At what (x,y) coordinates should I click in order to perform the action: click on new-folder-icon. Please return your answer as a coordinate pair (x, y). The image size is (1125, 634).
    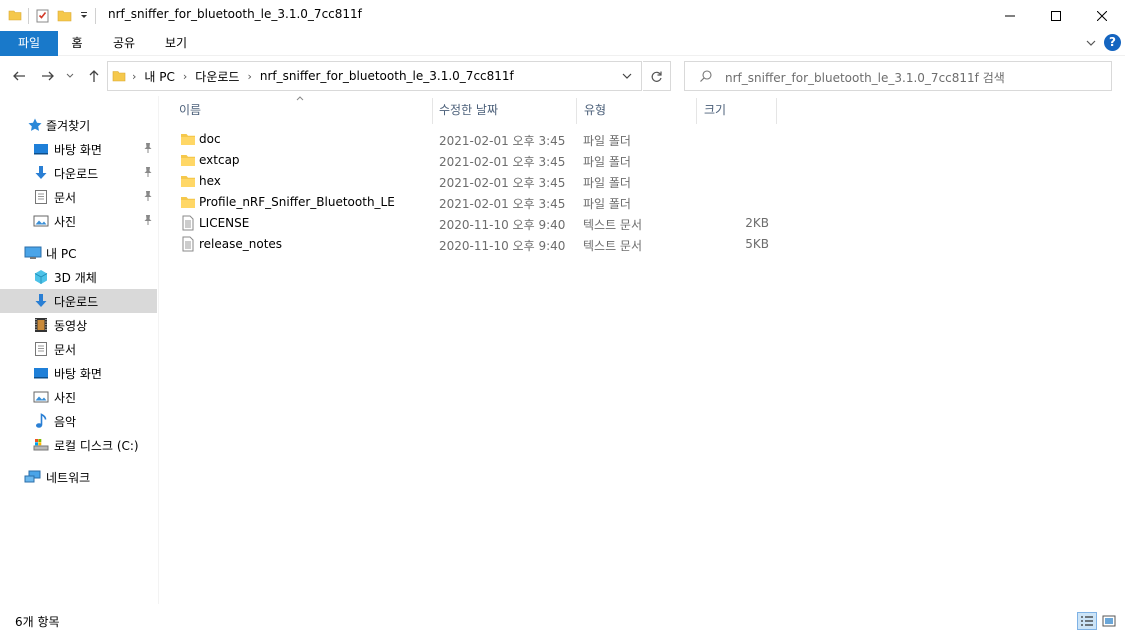
    Looking at the image, I should click on (65, 16).